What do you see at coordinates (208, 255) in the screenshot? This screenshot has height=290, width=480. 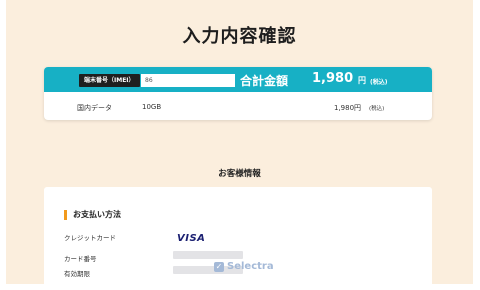 I see `card-number-value` at bounding box center [208, 255].